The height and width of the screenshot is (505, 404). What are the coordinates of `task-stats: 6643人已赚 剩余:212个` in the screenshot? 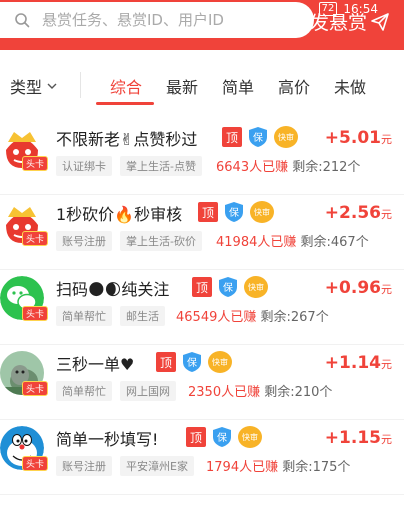 It's located at (288, 165).